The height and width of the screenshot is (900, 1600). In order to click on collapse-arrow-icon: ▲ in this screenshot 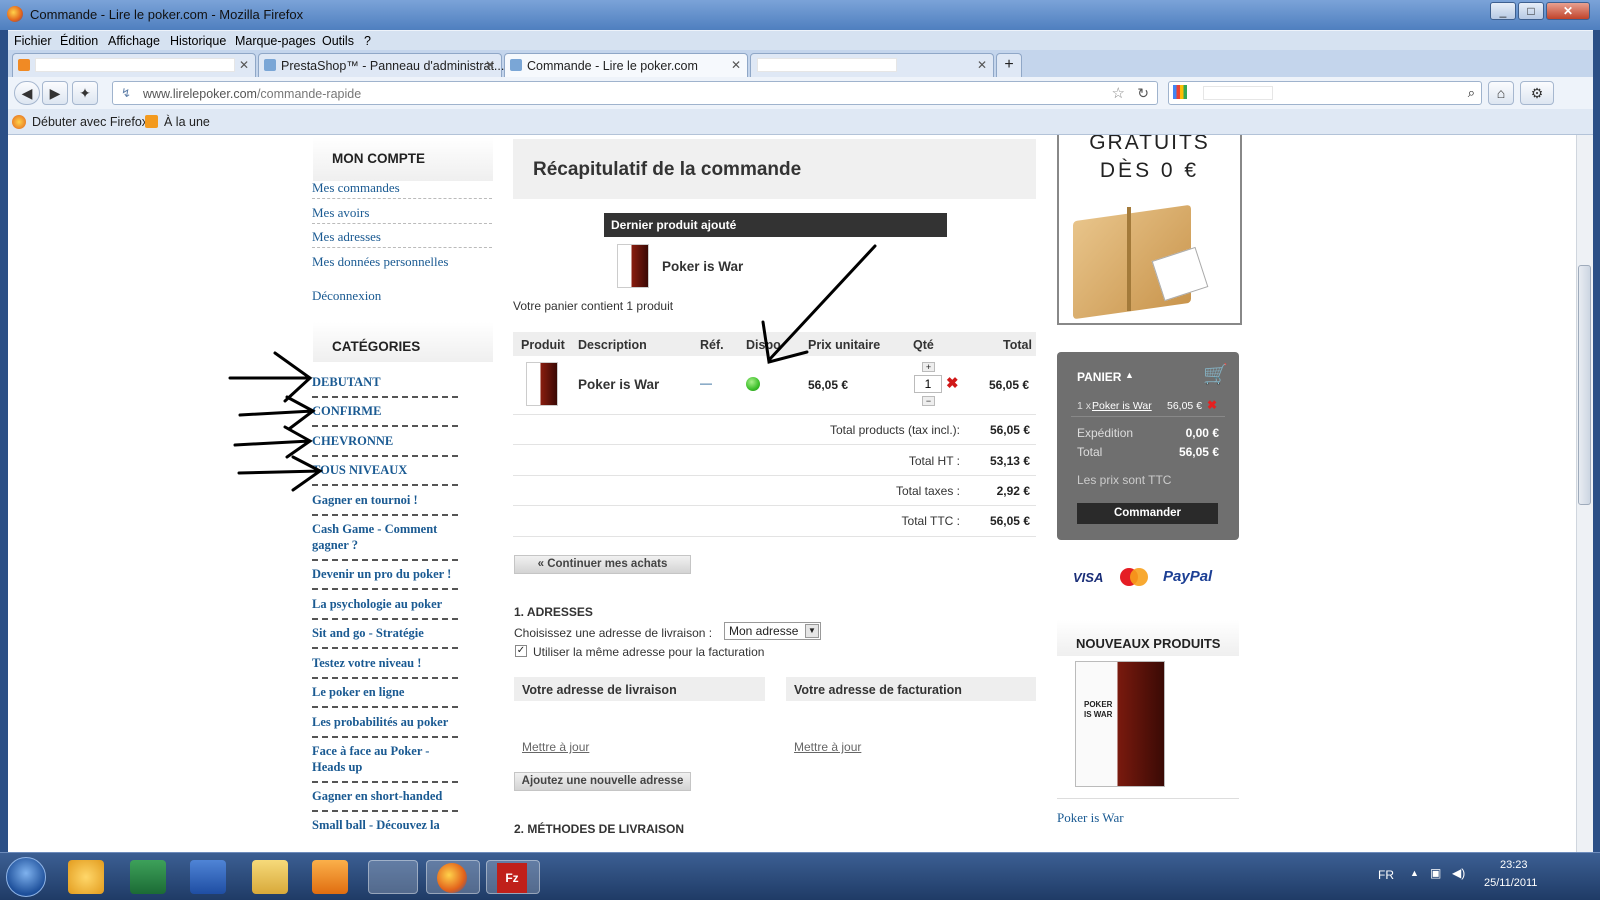, I will do `click(1129, 375)`.